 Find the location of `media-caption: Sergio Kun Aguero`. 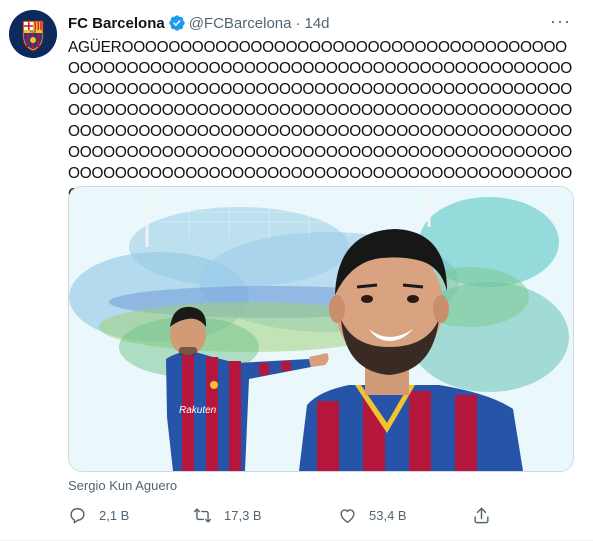

media-caption: Sergio Kun Aguero is located at coordinates (123, 485).